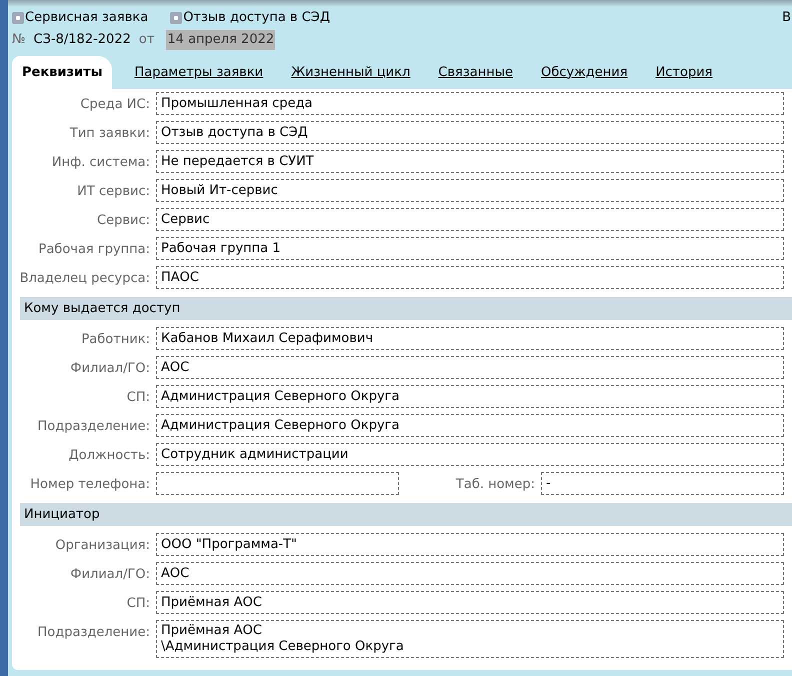 This screenshot has width=792, height=676. Describe the element at coordinates (102, 546) in the screenshot. I see `field-label: Организация:` at that location.